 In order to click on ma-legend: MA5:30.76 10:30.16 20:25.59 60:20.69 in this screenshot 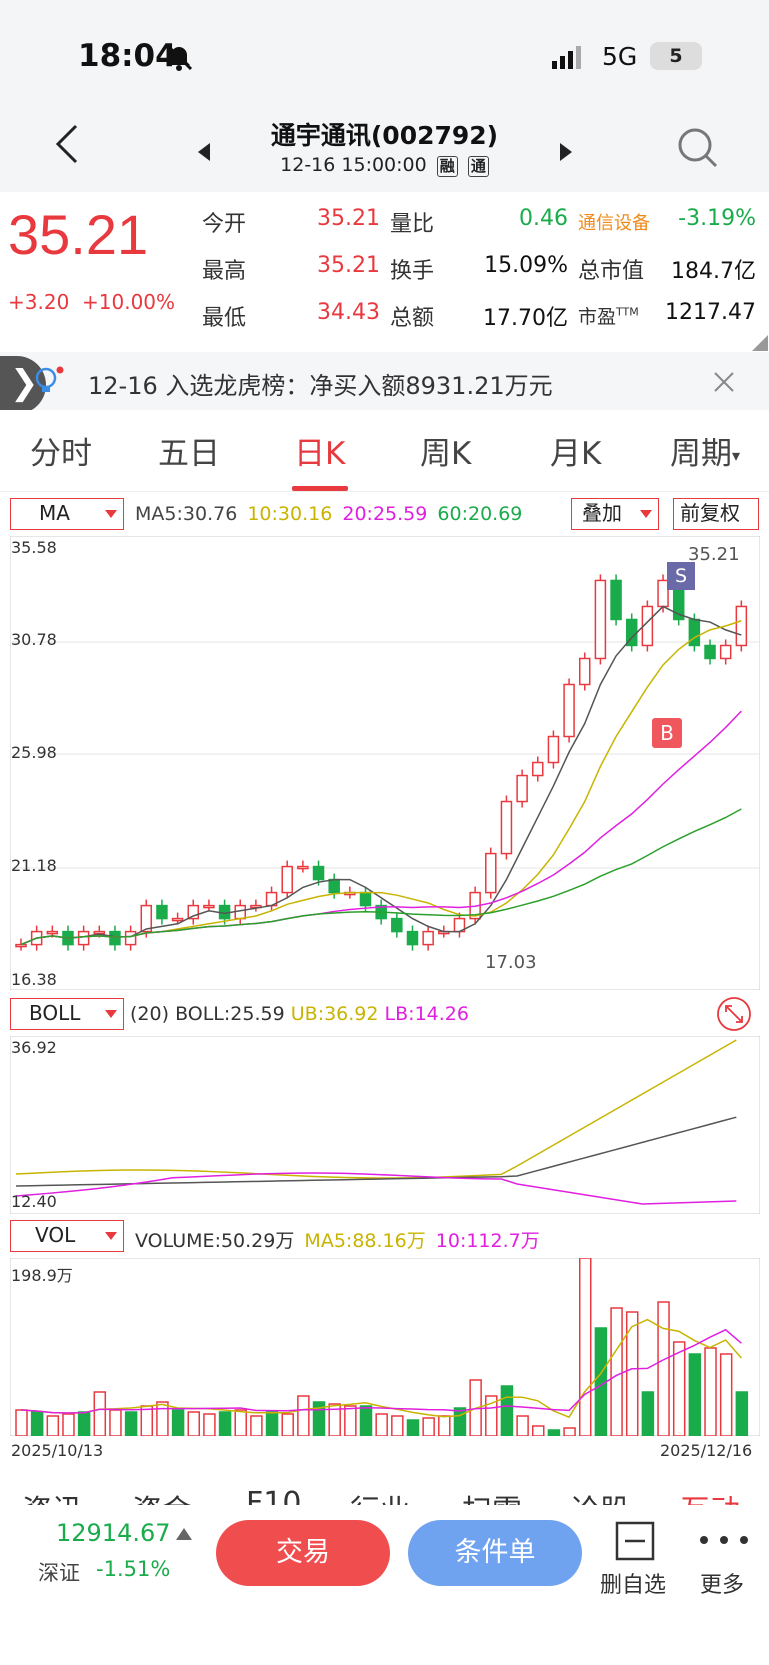, I will do `click(328, 514)`.